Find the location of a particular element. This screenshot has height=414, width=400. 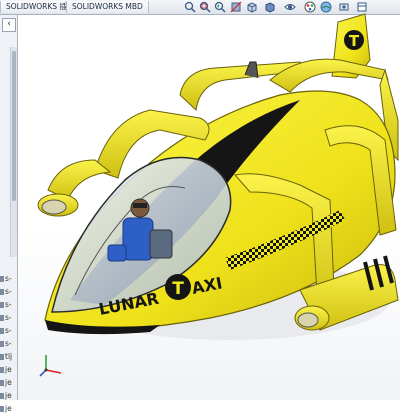

tree-item: je is located at coordinates (6, 408).